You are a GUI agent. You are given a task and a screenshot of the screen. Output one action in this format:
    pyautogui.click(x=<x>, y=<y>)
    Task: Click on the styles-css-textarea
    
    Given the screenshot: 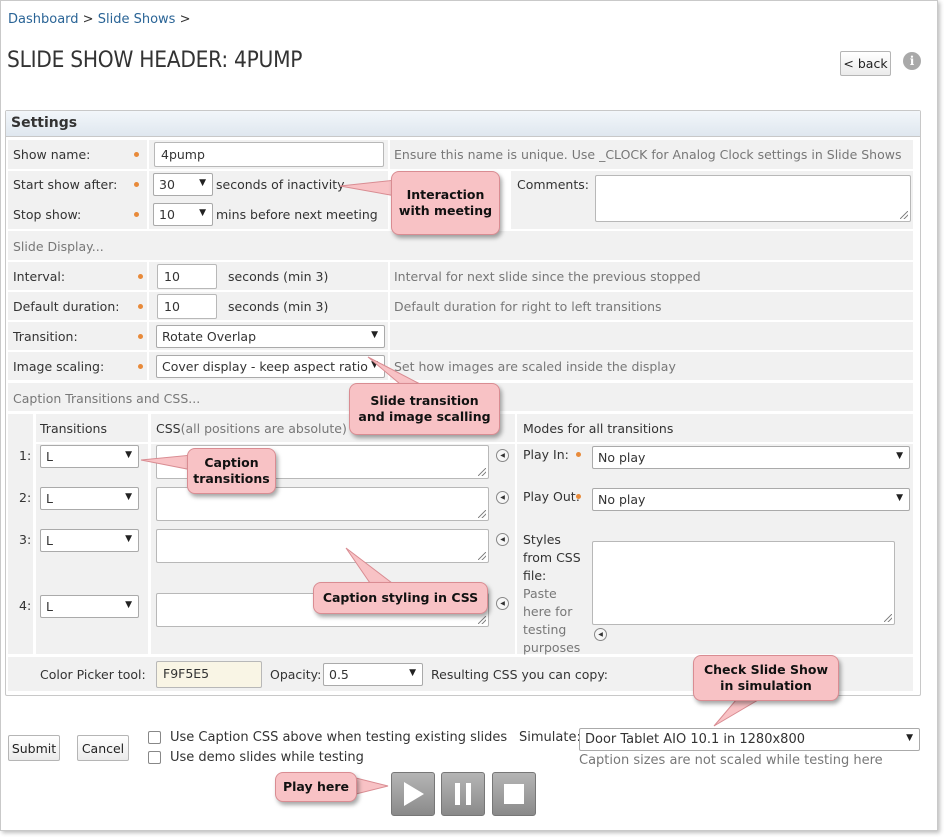 What is the action you would take?
    pyautogui.click(x=743, y=583)
    